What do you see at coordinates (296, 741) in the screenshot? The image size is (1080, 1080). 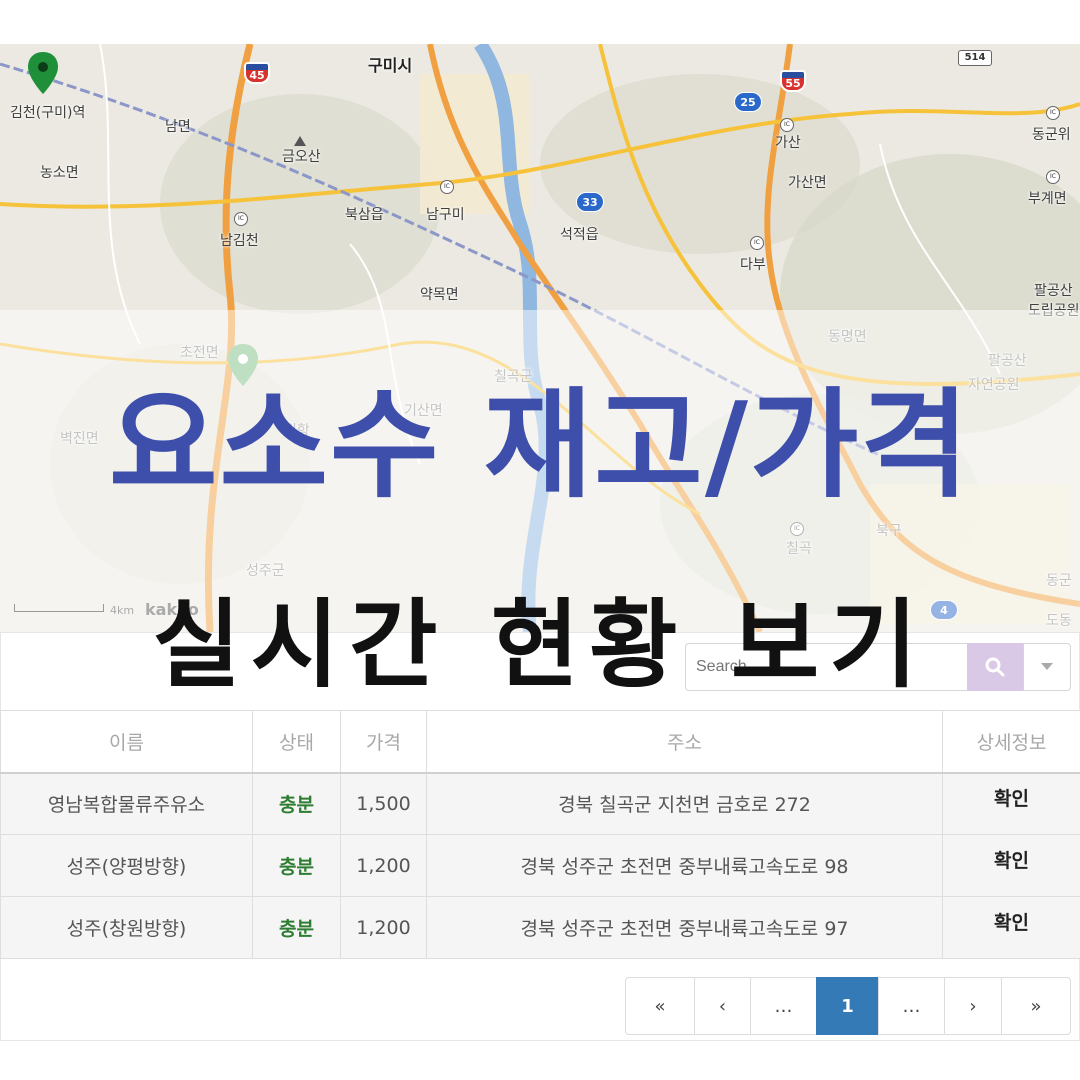 I see `column-header-status: 상태` at bounding box center [296, 741].